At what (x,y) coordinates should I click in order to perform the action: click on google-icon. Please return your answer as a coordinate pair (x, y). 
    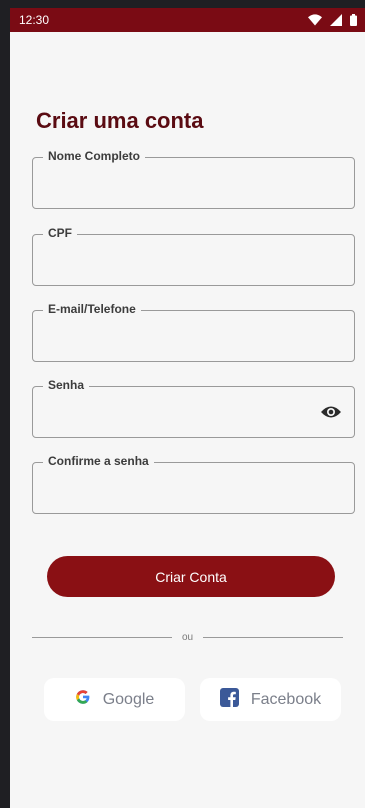
    Looking at the image, I should click on (83, 699).